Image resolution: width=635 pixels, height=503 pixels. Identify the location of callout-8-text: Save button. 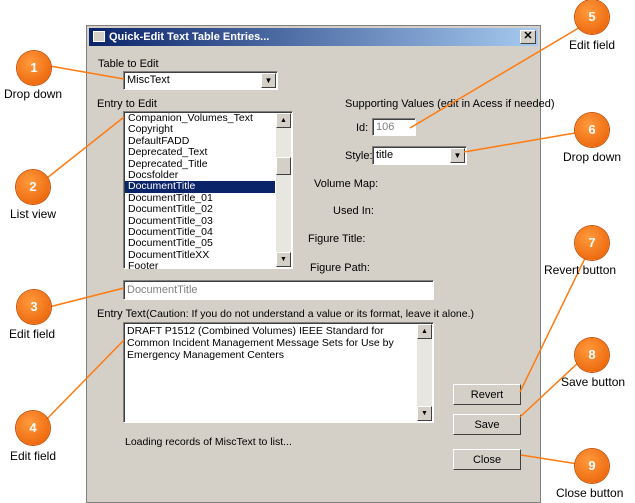
(593, 382).